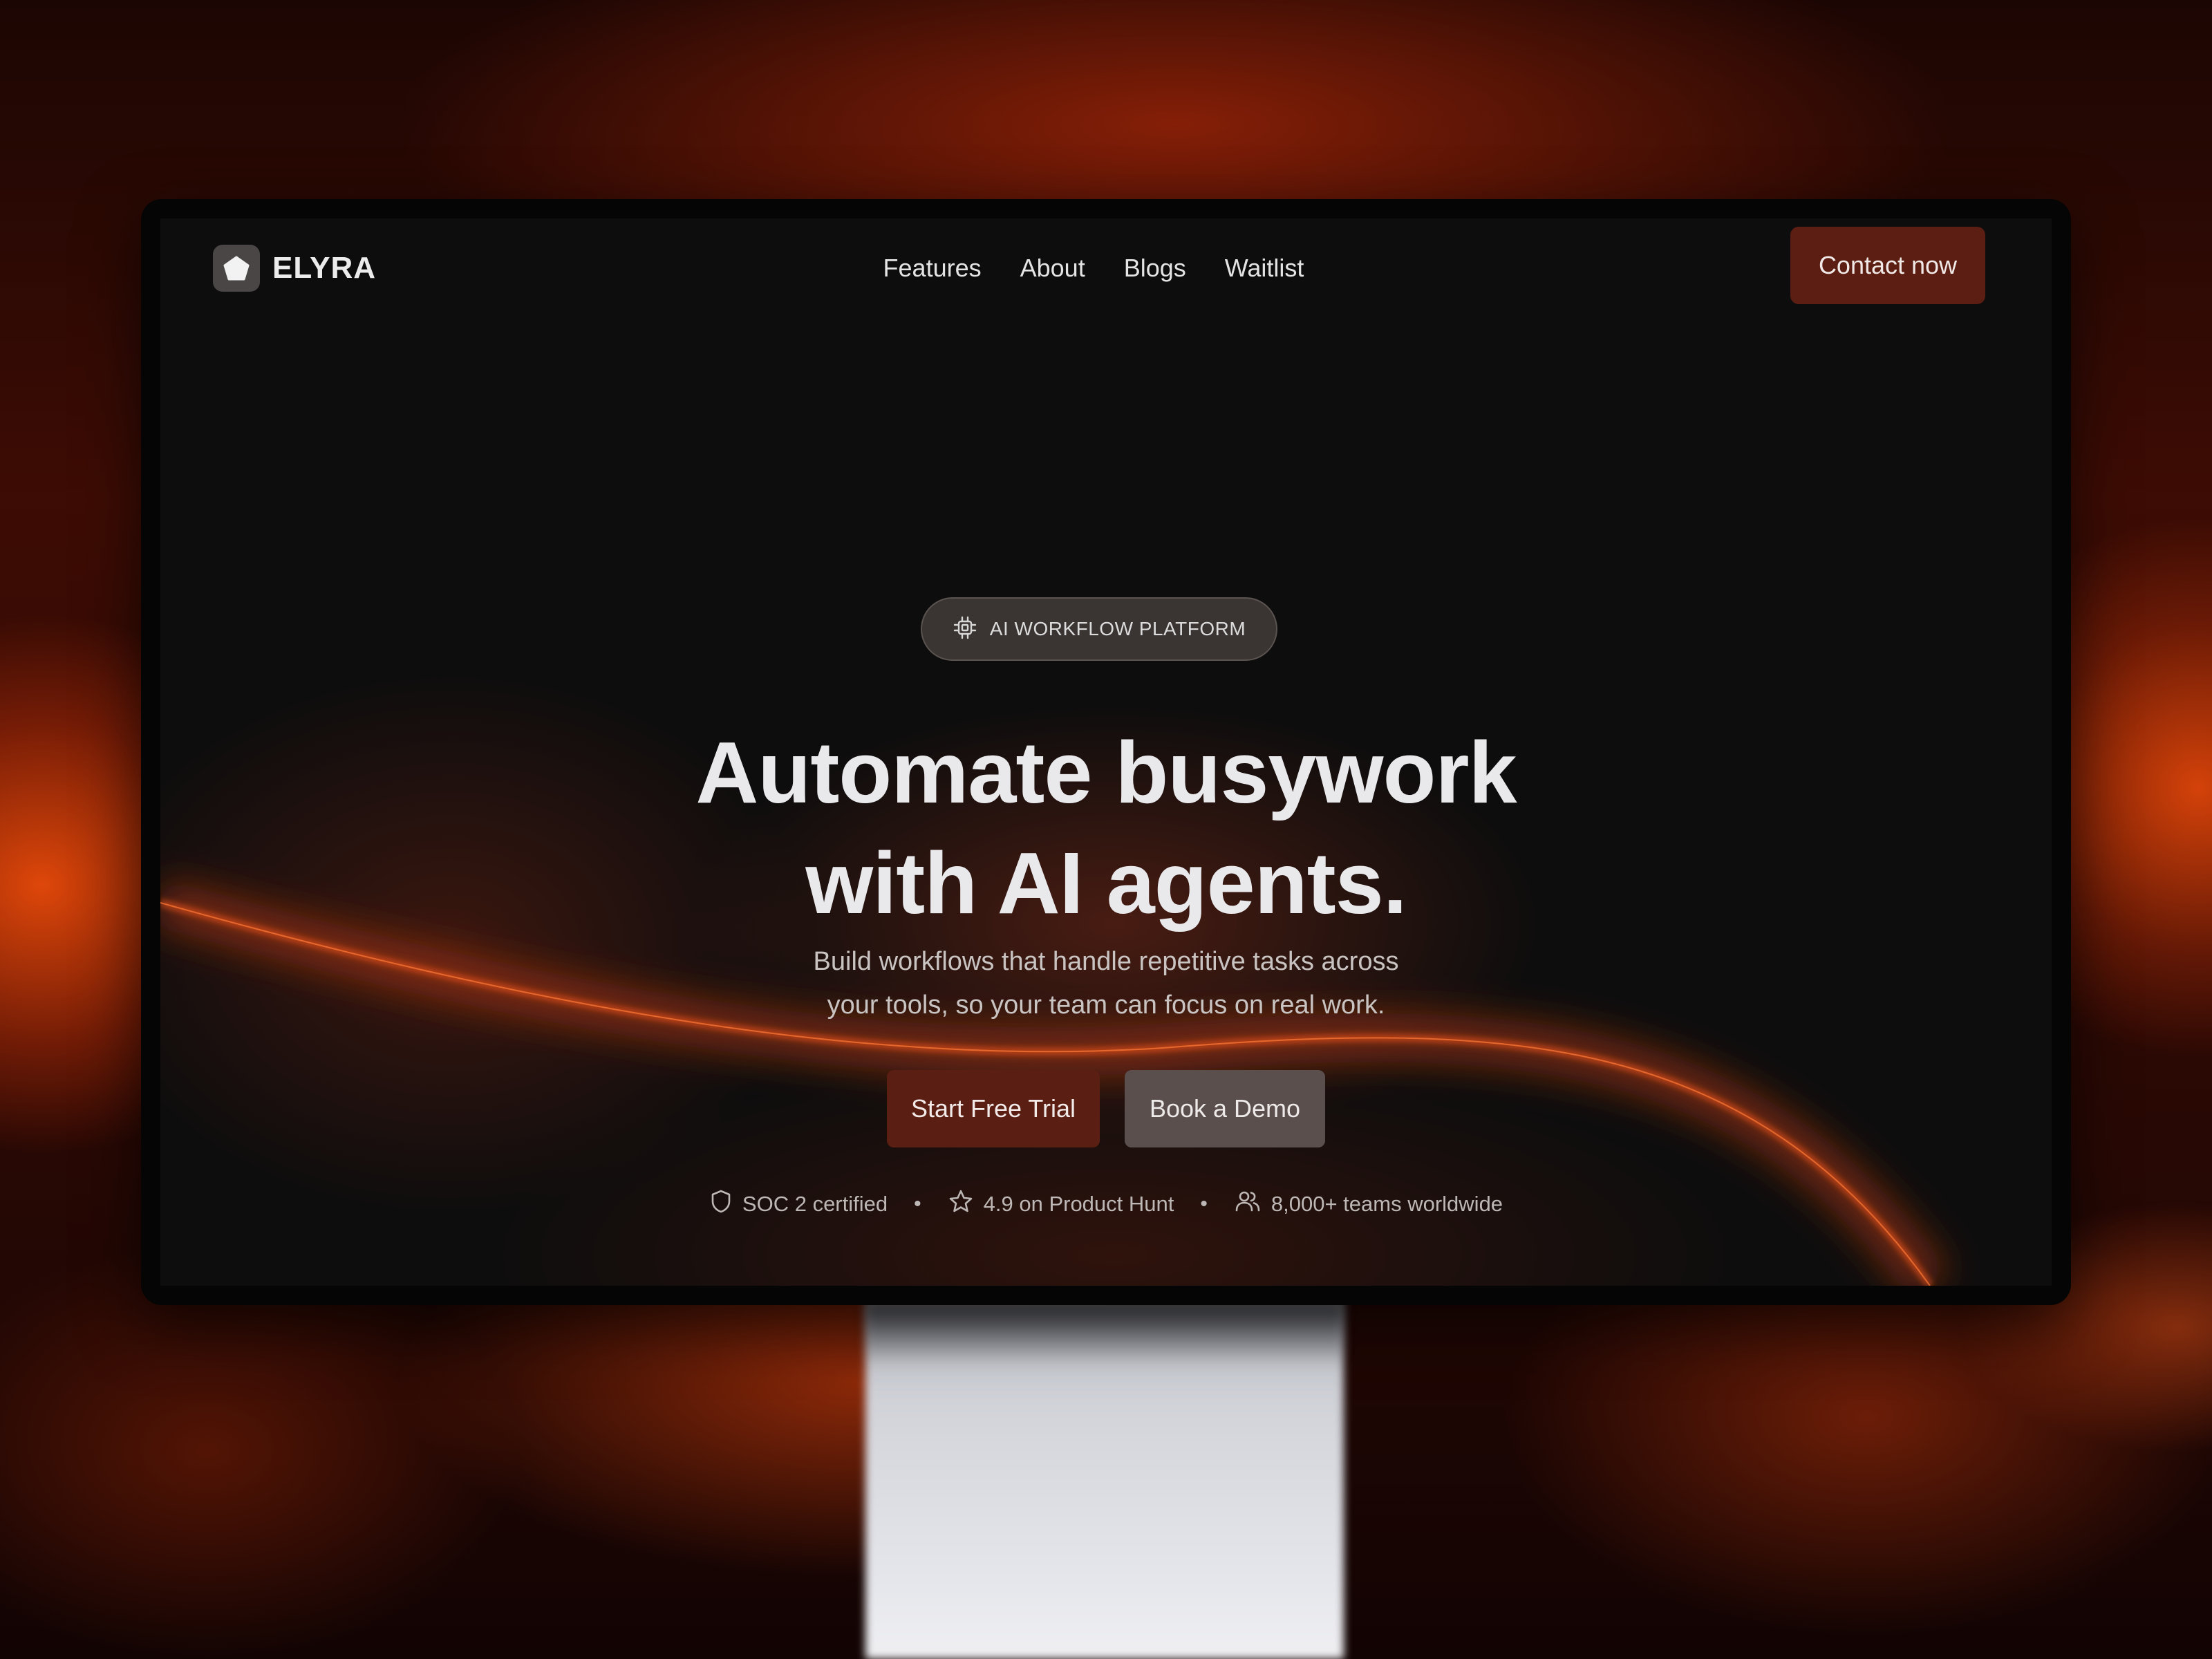  Describe the element at coordinates (1106, 268) in the screenshot. I see `main-nav: Features About Blogs Waitlist` at that location.